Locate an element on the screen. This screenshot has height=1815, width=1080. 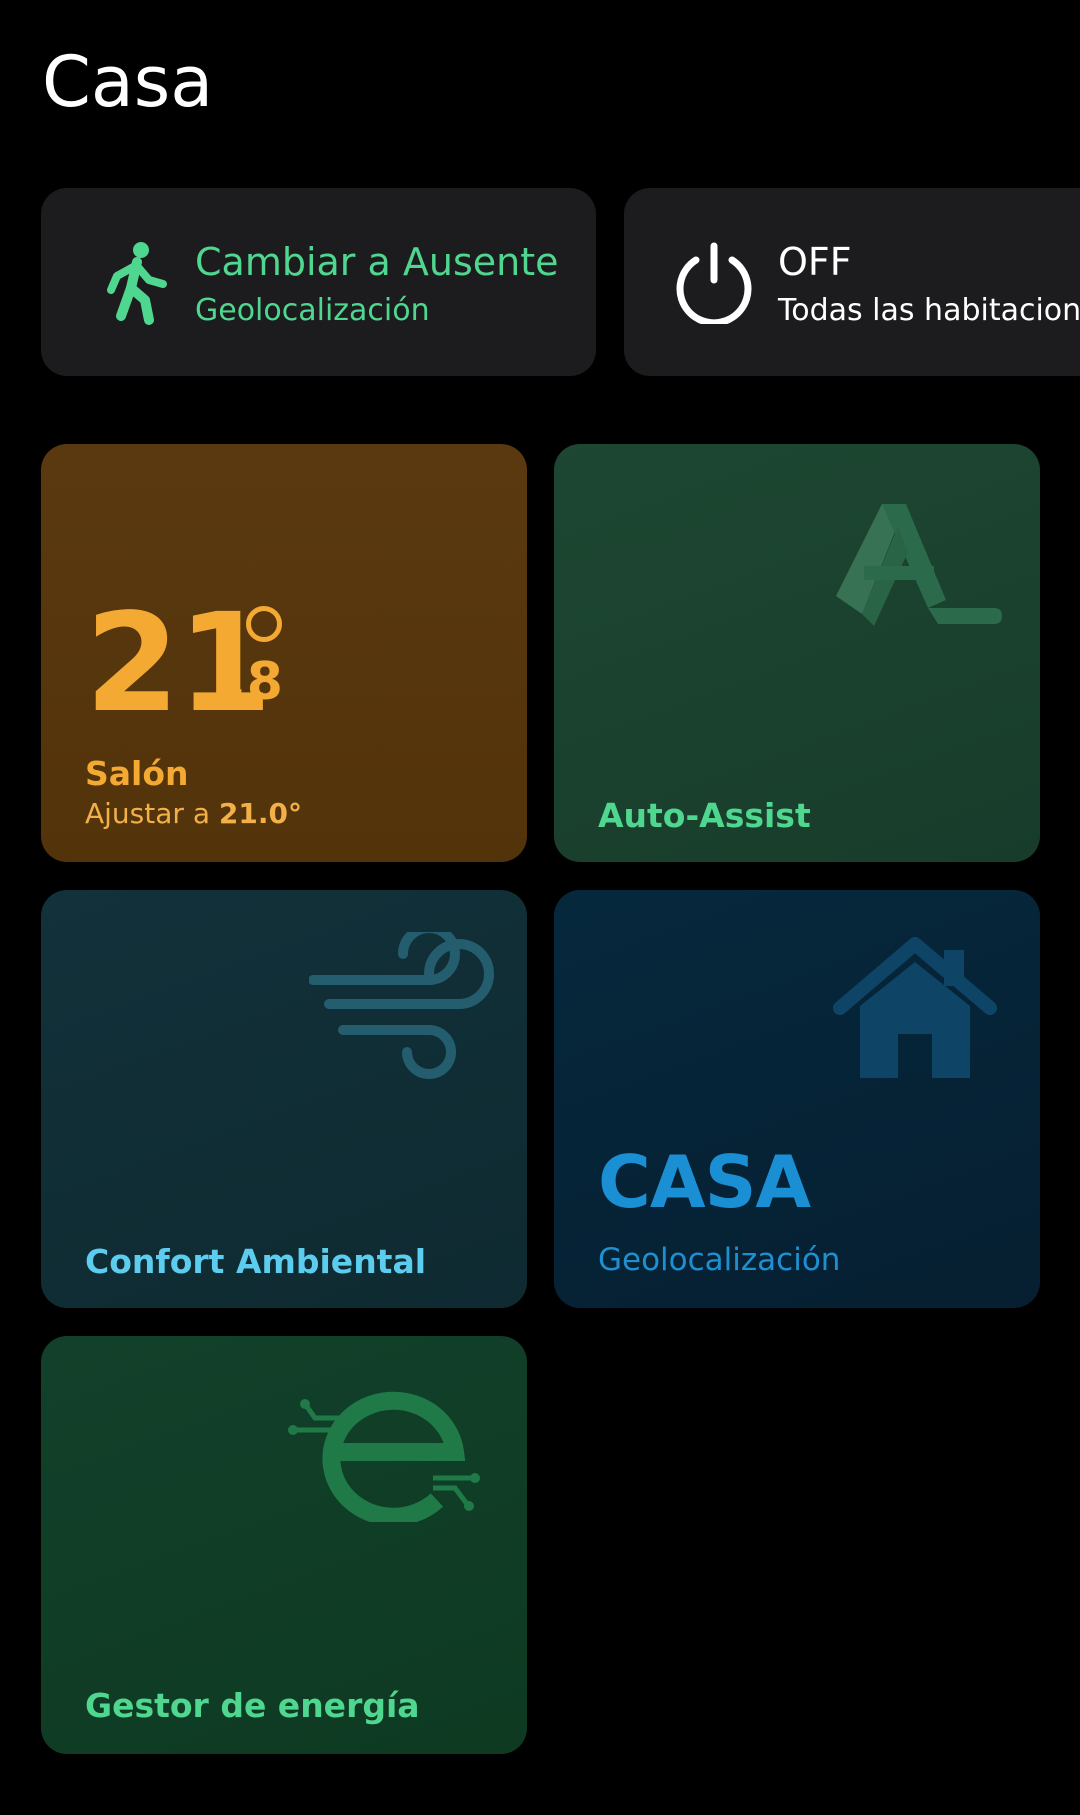
geolocation-tile: CASA Geolocalización is located at coordinates (797, 1099).